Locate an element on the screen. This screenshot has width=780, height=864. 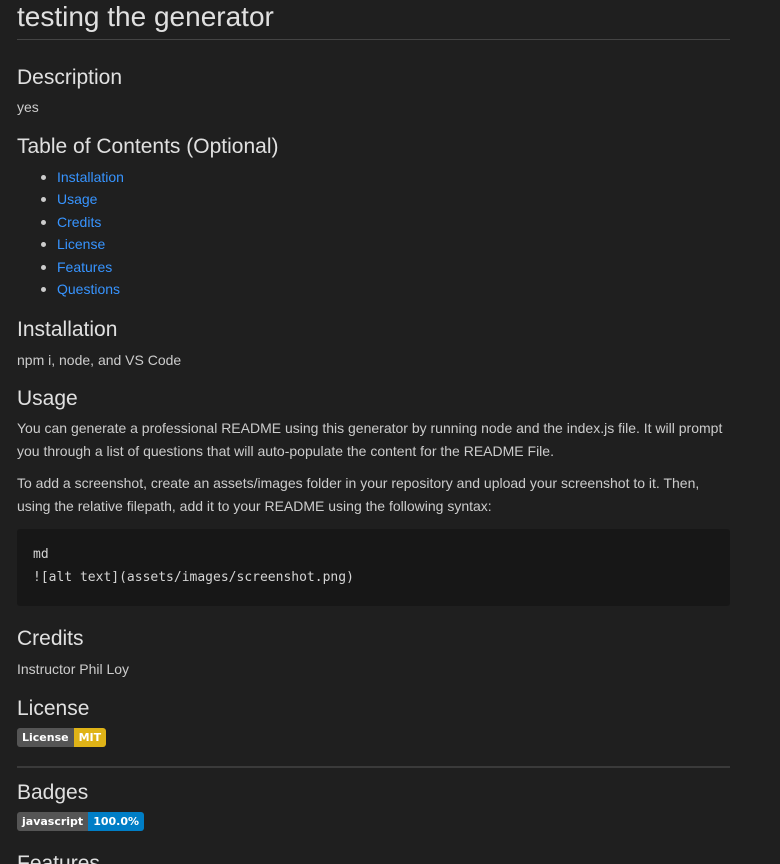
page-title: testing the generator is located at coordinates (373, 20).